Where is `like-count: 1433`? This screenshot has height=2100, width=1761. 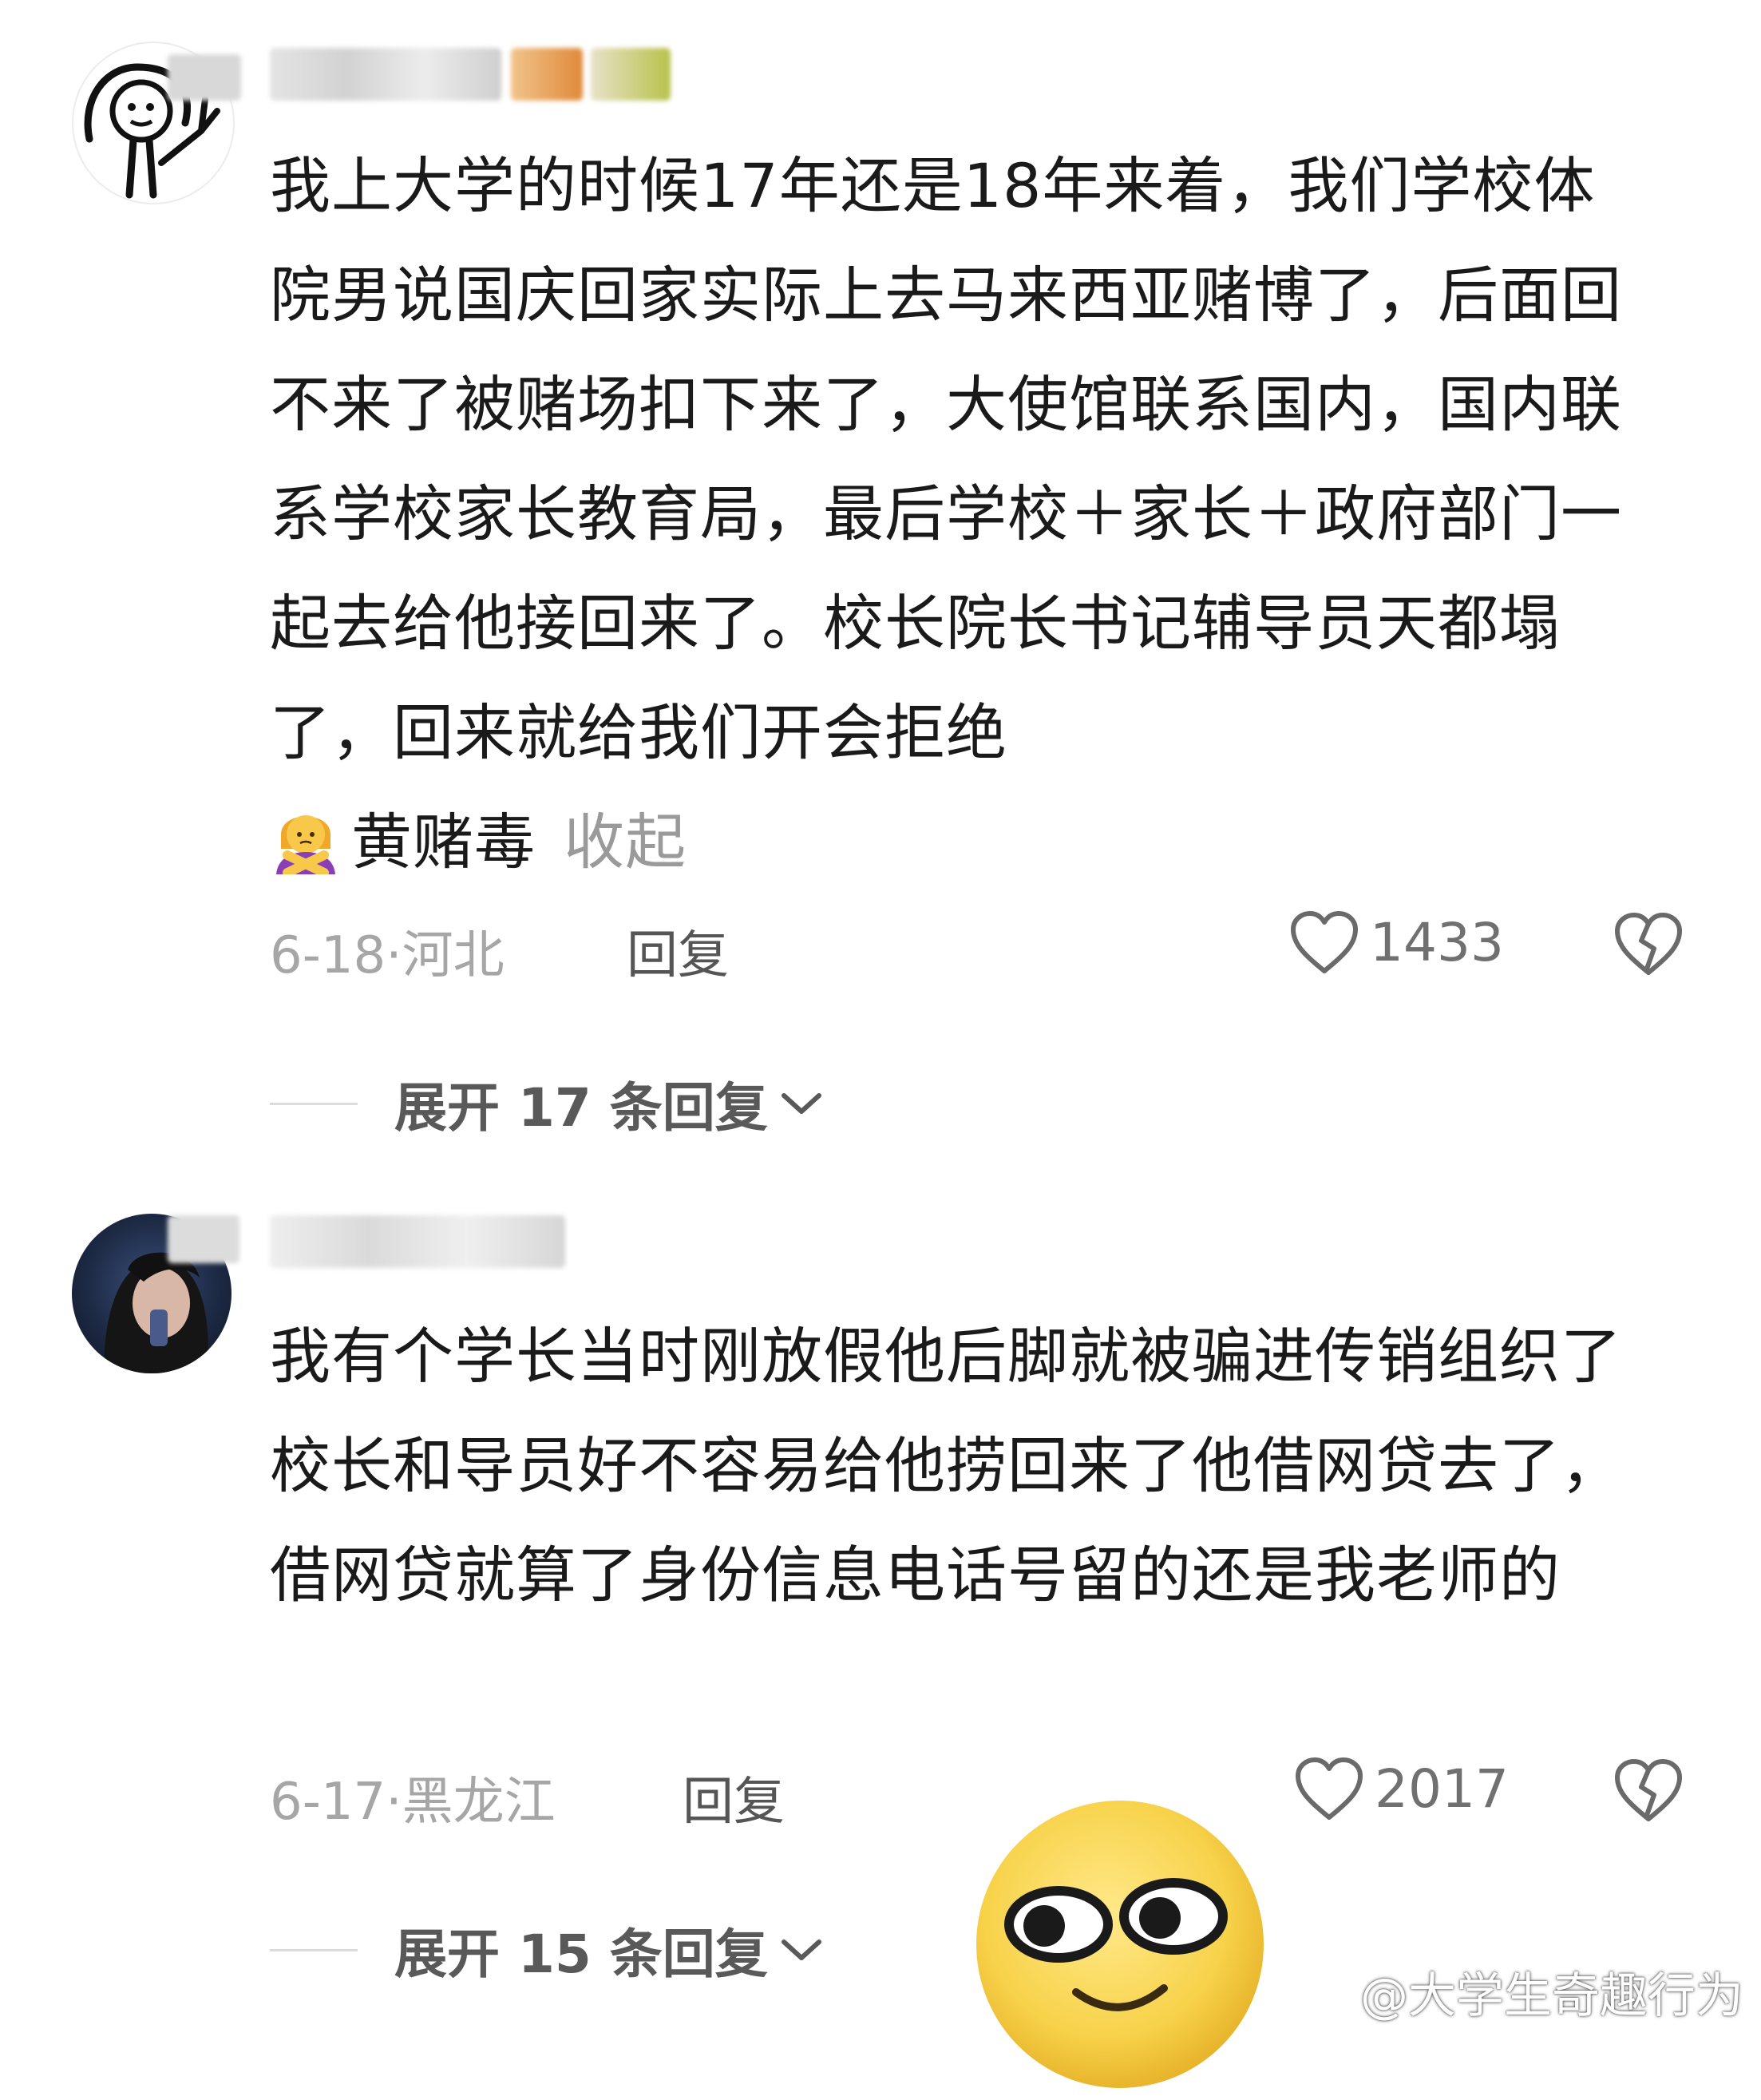 like-count: 1433 is located at coordinates (1437, 942).